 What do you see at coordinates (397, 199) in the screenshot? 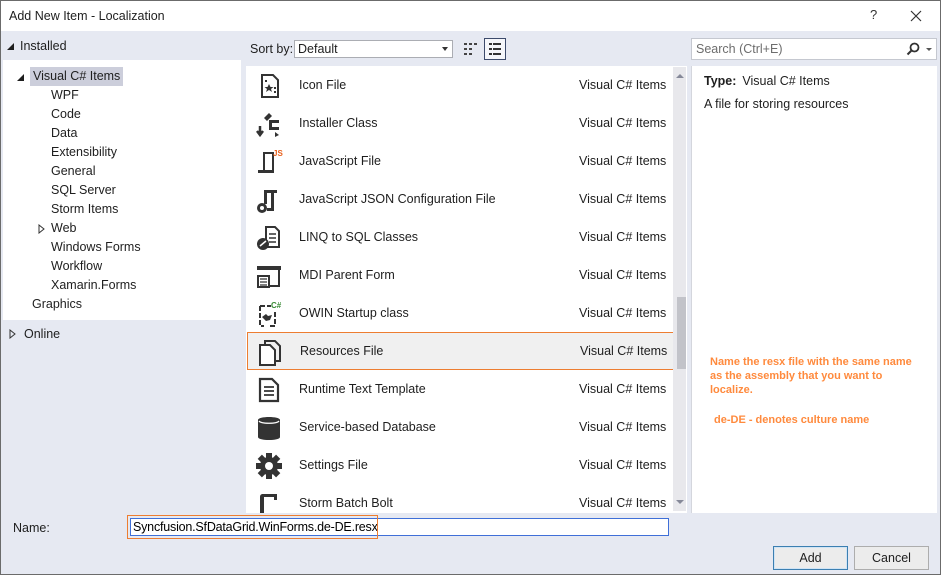
I see `item-name: JavaScript JSON Configuration File` at bounding box center [397, 199].